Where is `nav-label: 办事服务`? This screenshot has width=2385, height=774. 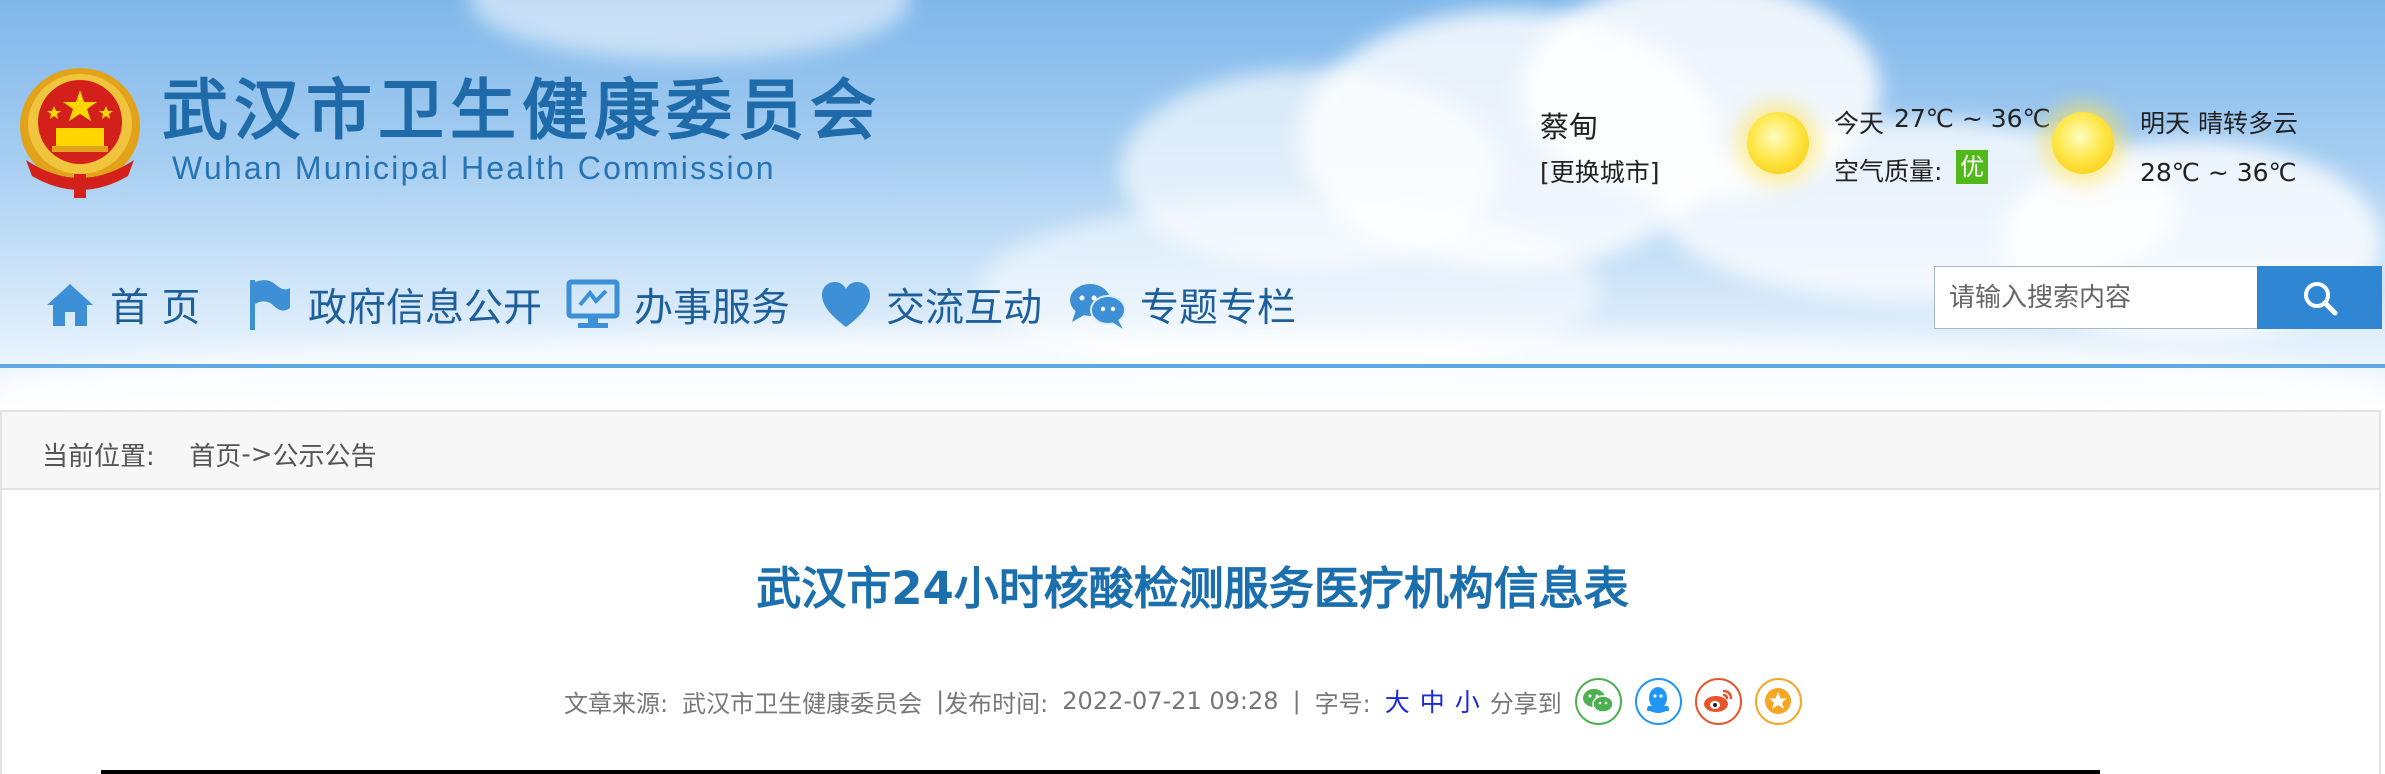 nav-label: 办事服务 is located at coordinates (712, 308).